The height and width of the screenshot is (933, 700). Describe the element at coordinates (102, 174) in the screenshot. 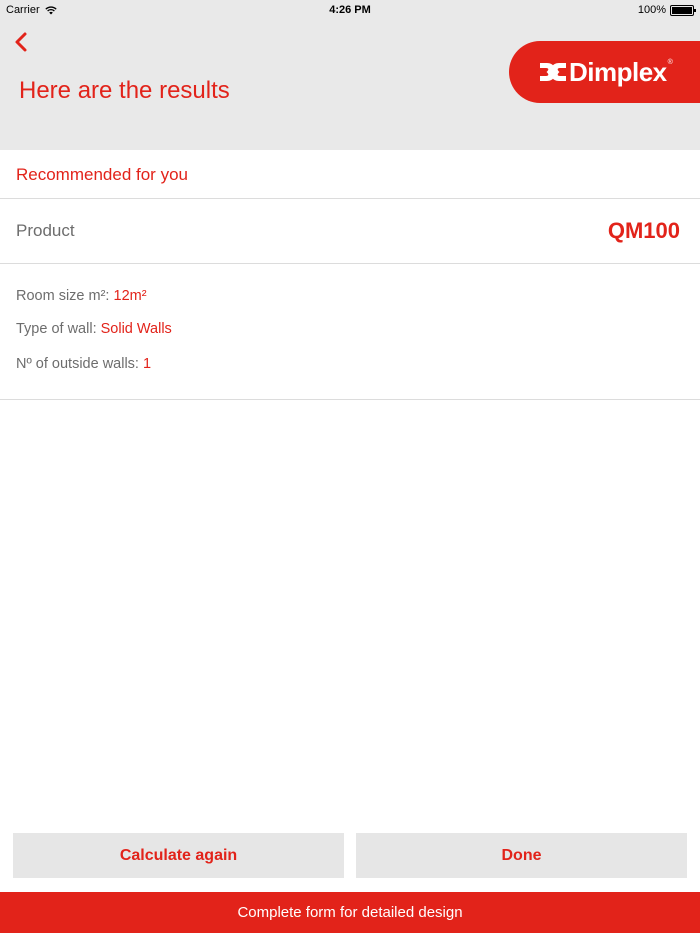

I see `recommended-title: Recommended for you` at that location.